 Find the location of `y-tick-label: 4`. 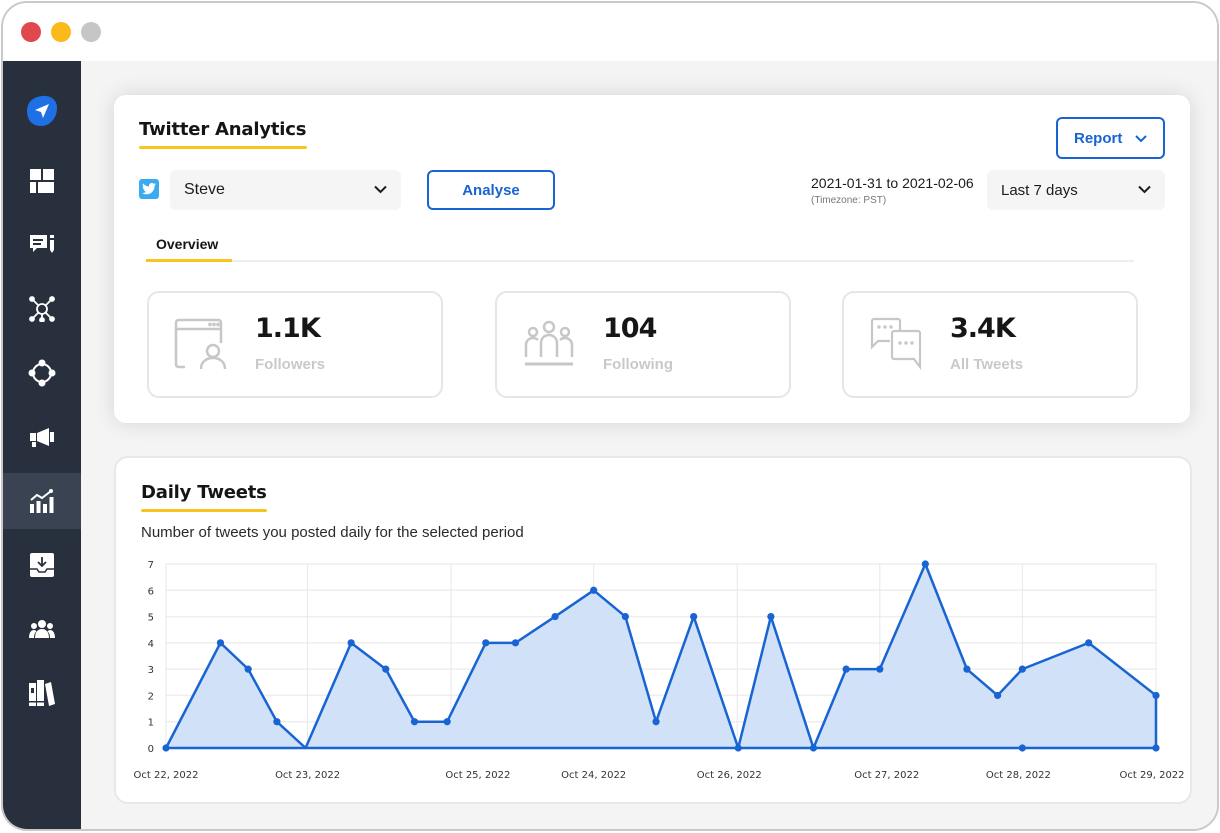

y-tick-label: 4 is located at coordinates (151, 644).